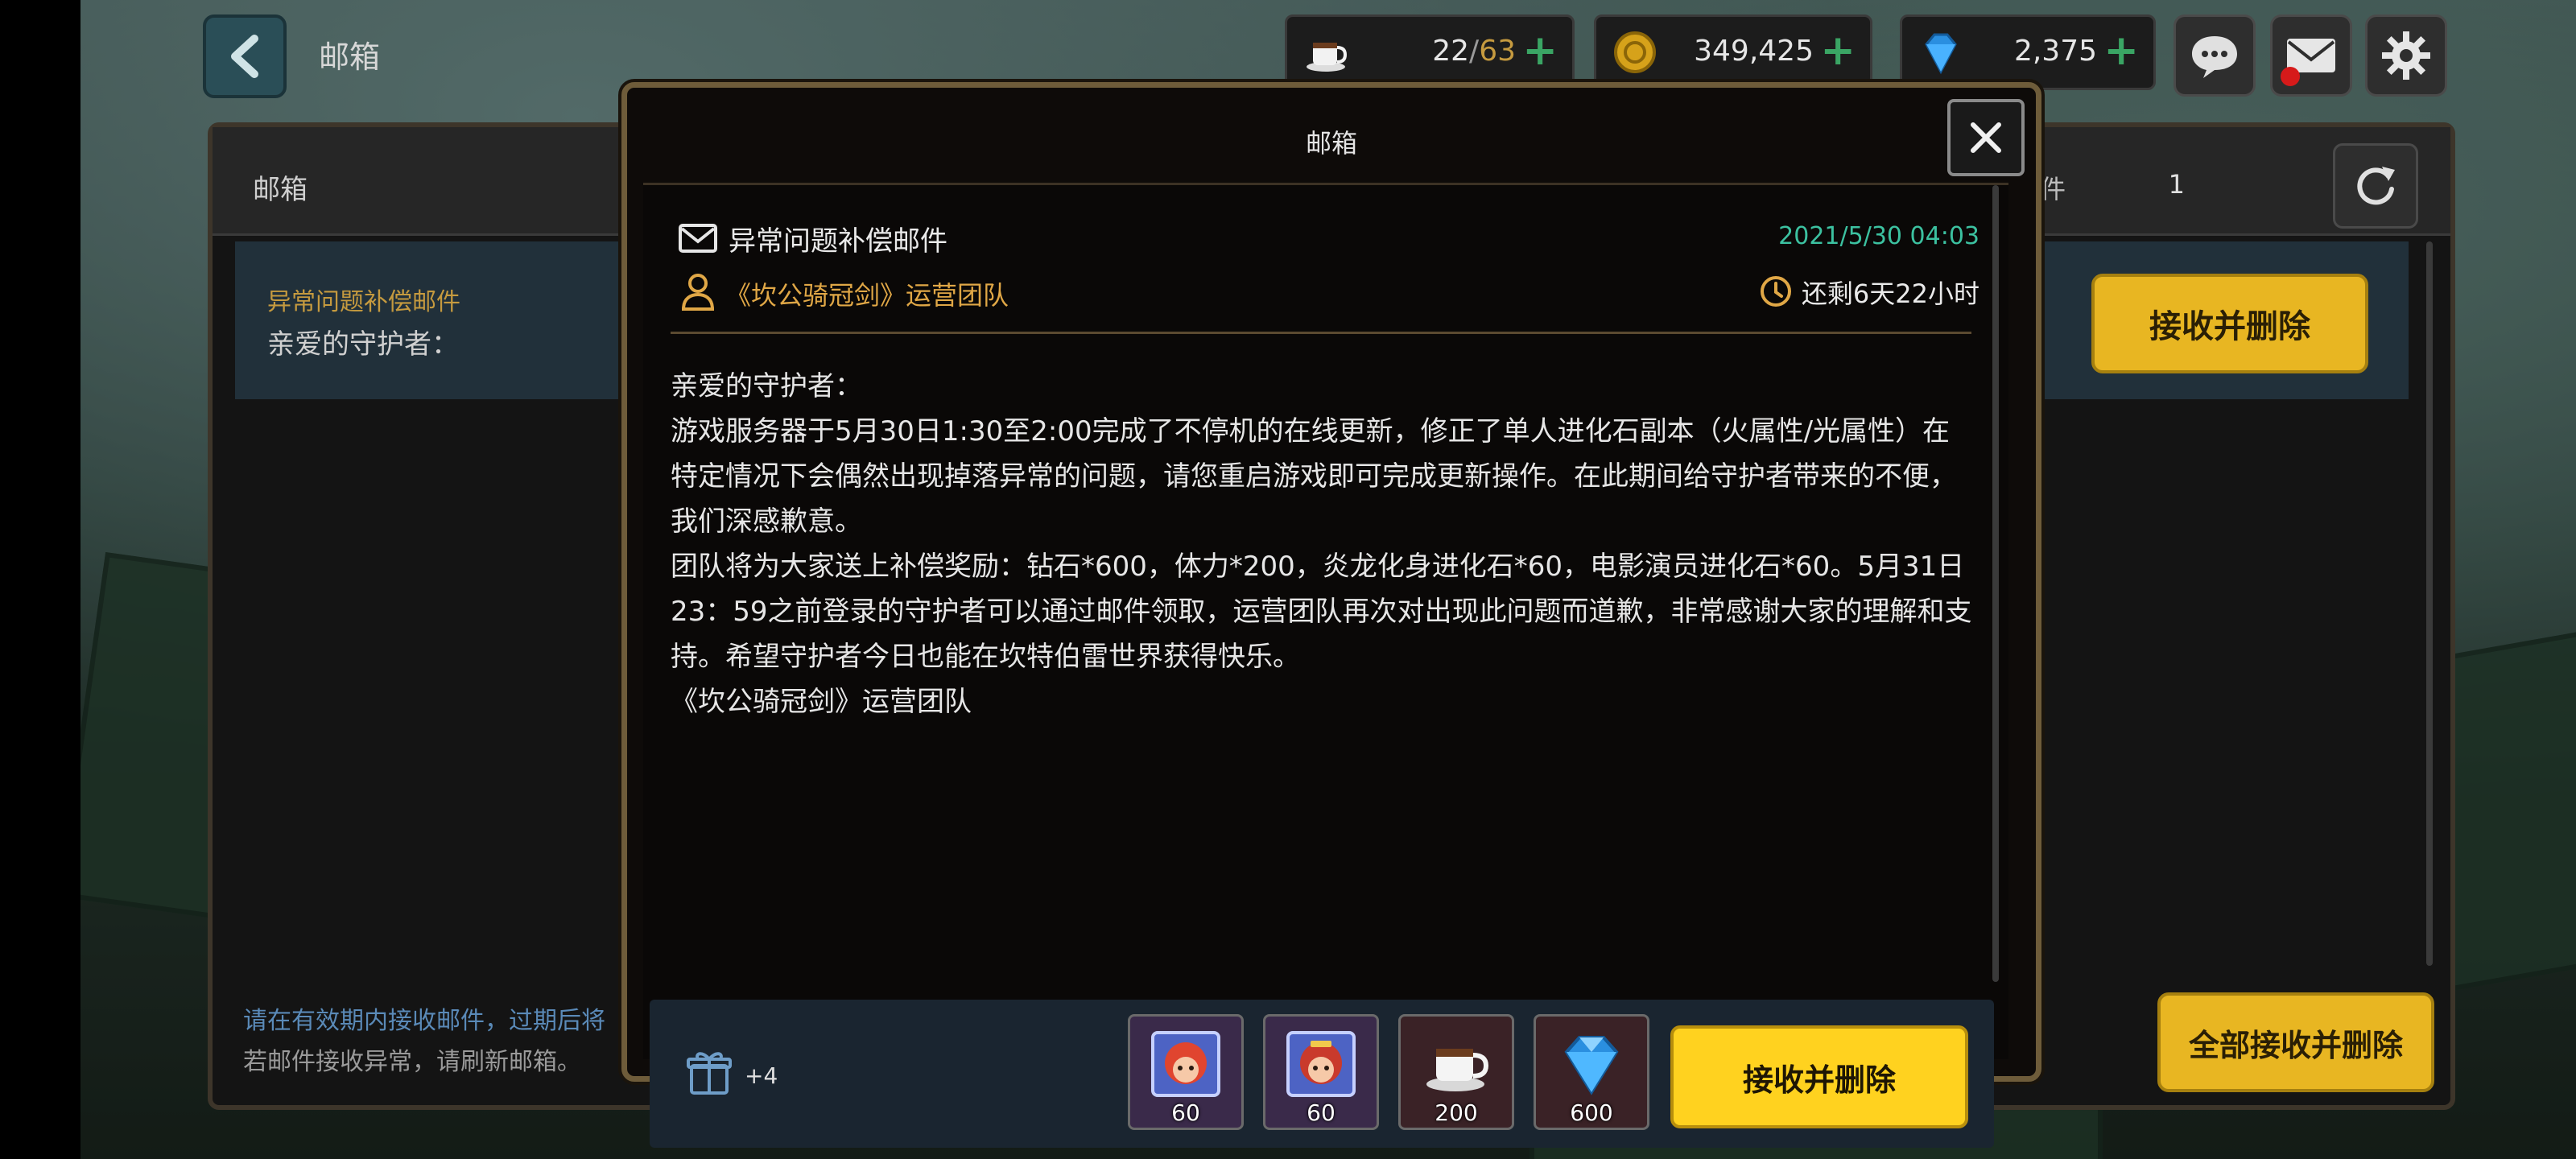 The image size is (2576, 1159). What do you see at coordinates (698, 292) in the screenshot?
I see `person-icon` at bounding box center [698, 292].